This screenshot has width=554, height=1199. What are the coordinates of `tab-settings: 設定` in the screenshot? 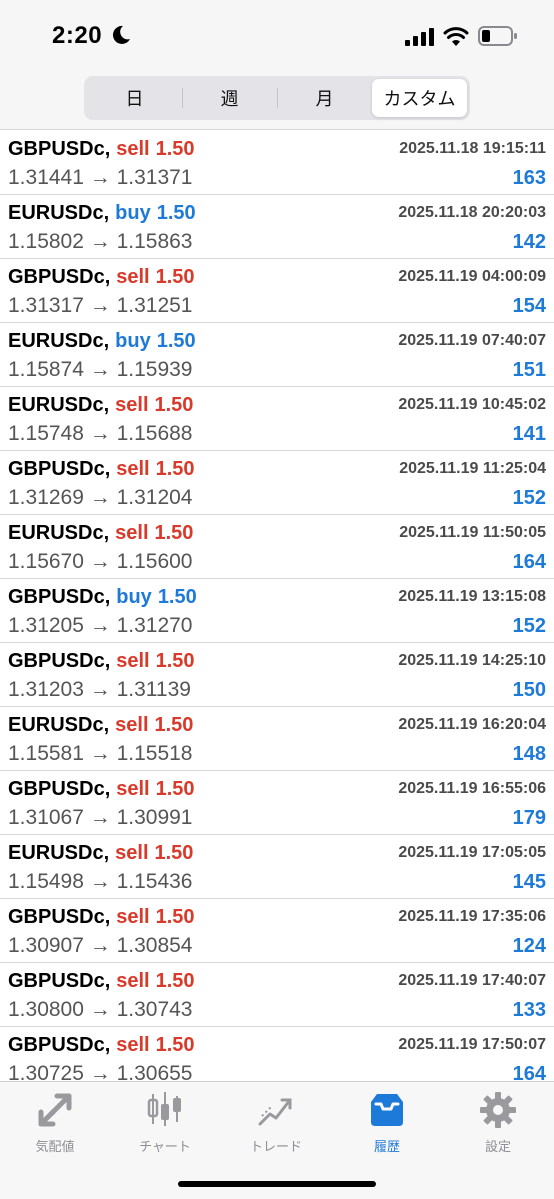 It's located at (498, 1125).